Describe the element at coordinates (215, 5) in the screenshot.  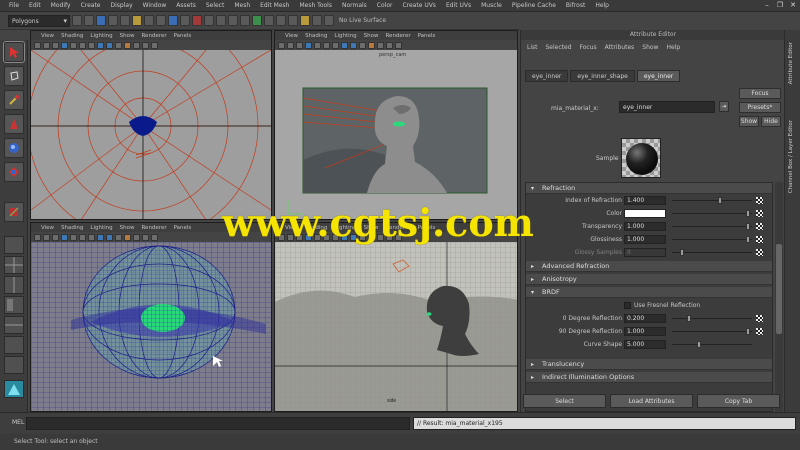
I see `menu-select: Select` at that location.